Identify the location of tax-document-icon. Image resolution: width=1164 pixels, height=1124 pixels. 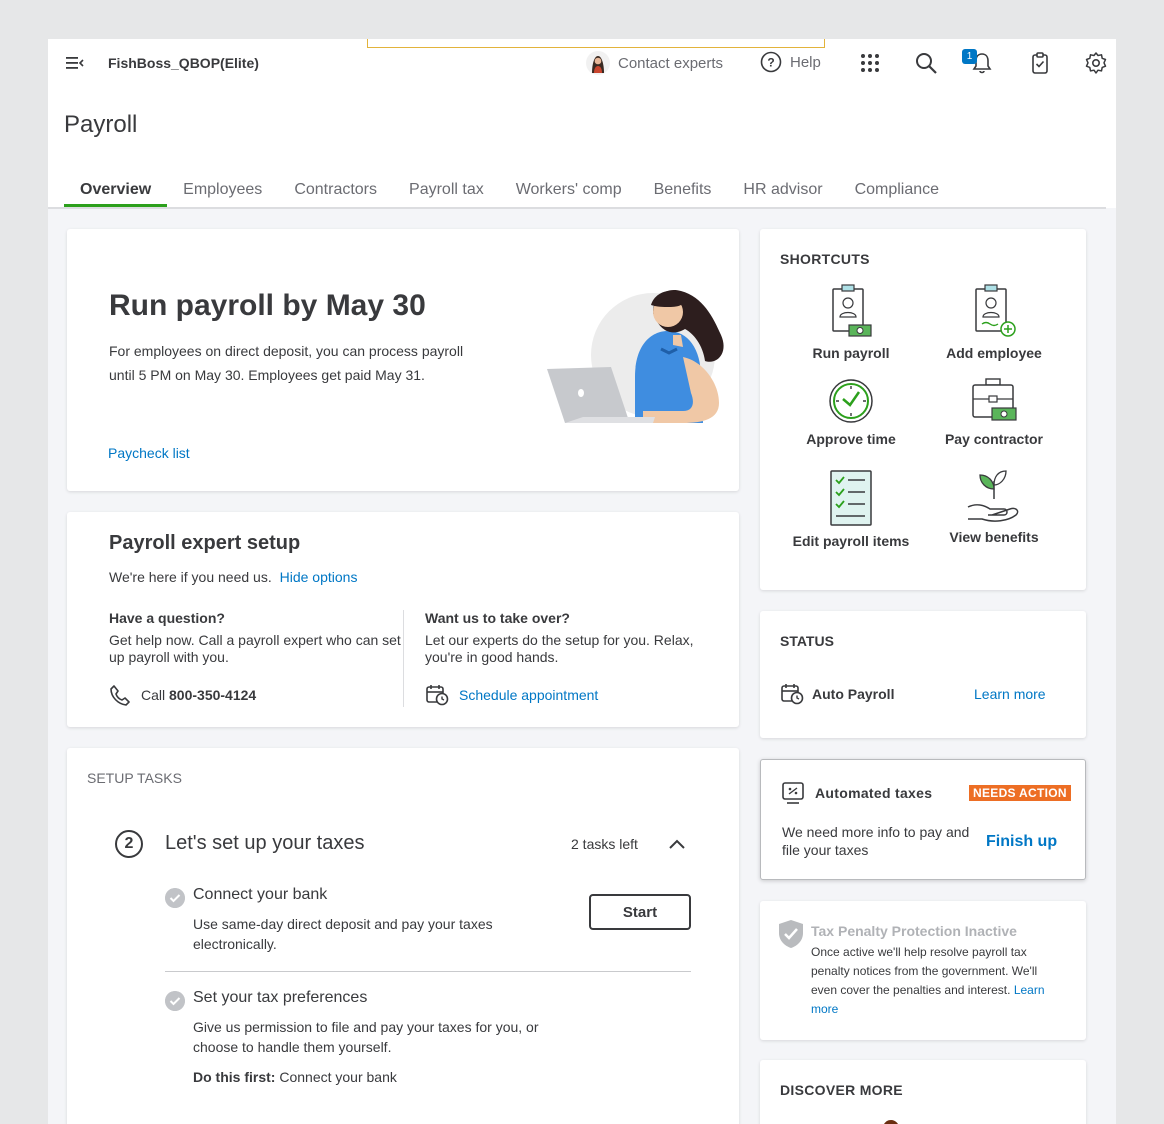
(793, 793).